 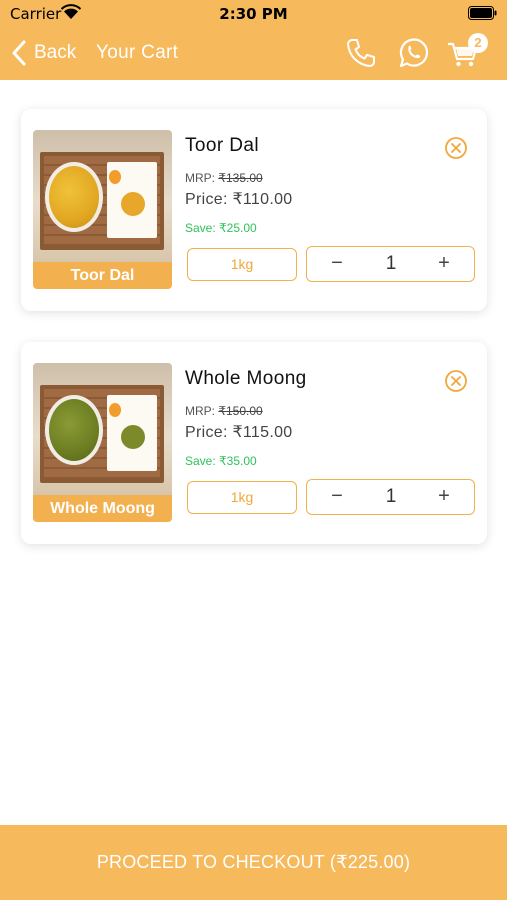 I want to click on back-label: Back, so click(x=55, y=52).